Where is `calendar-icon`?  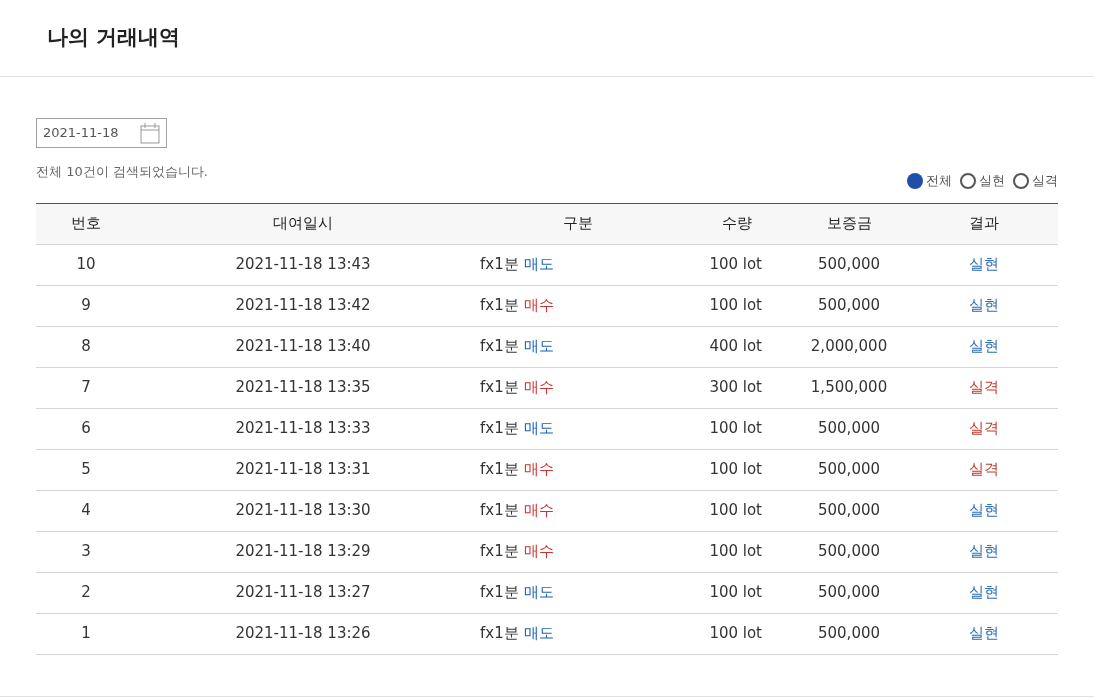
calendar-icon is located at coordinates (150, 133).